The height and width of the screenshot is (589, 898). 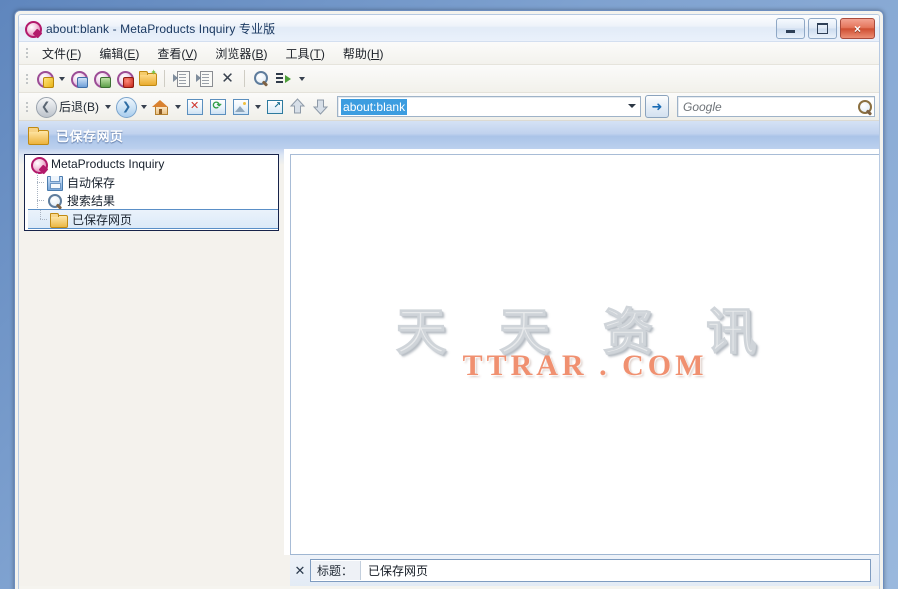 What do you see at coordinates (71, 107) in the screenshot?
I see `back-button-label: 后退` at bounding box center [71, 107].